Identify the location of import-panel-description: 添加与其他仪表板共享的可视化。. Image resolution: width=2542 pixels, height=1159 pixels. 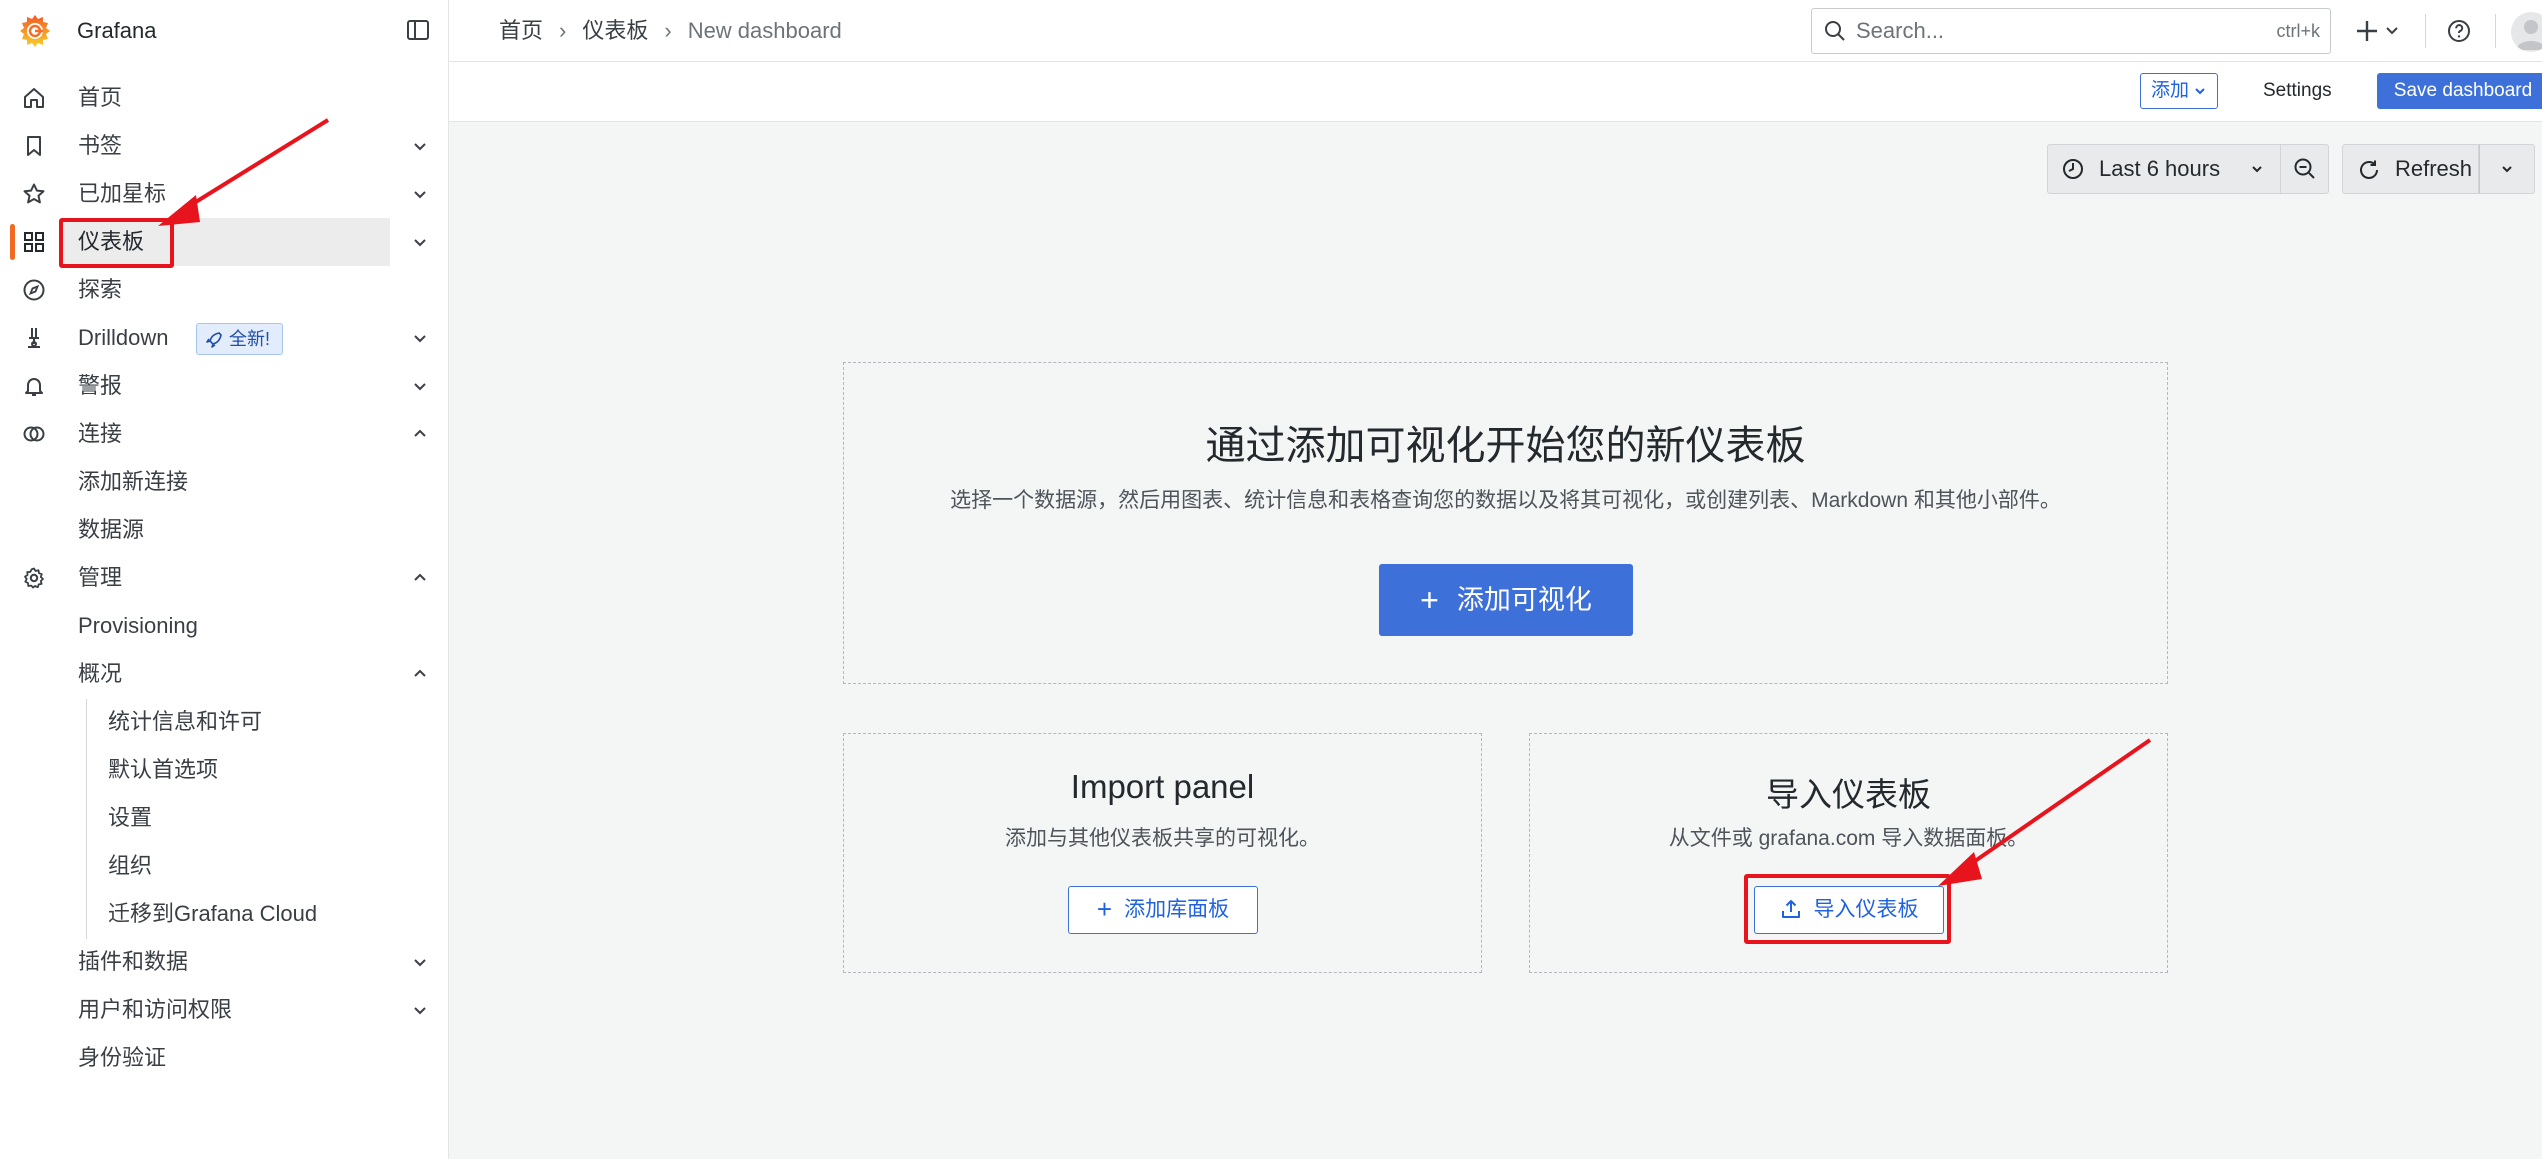
(1162, 838).